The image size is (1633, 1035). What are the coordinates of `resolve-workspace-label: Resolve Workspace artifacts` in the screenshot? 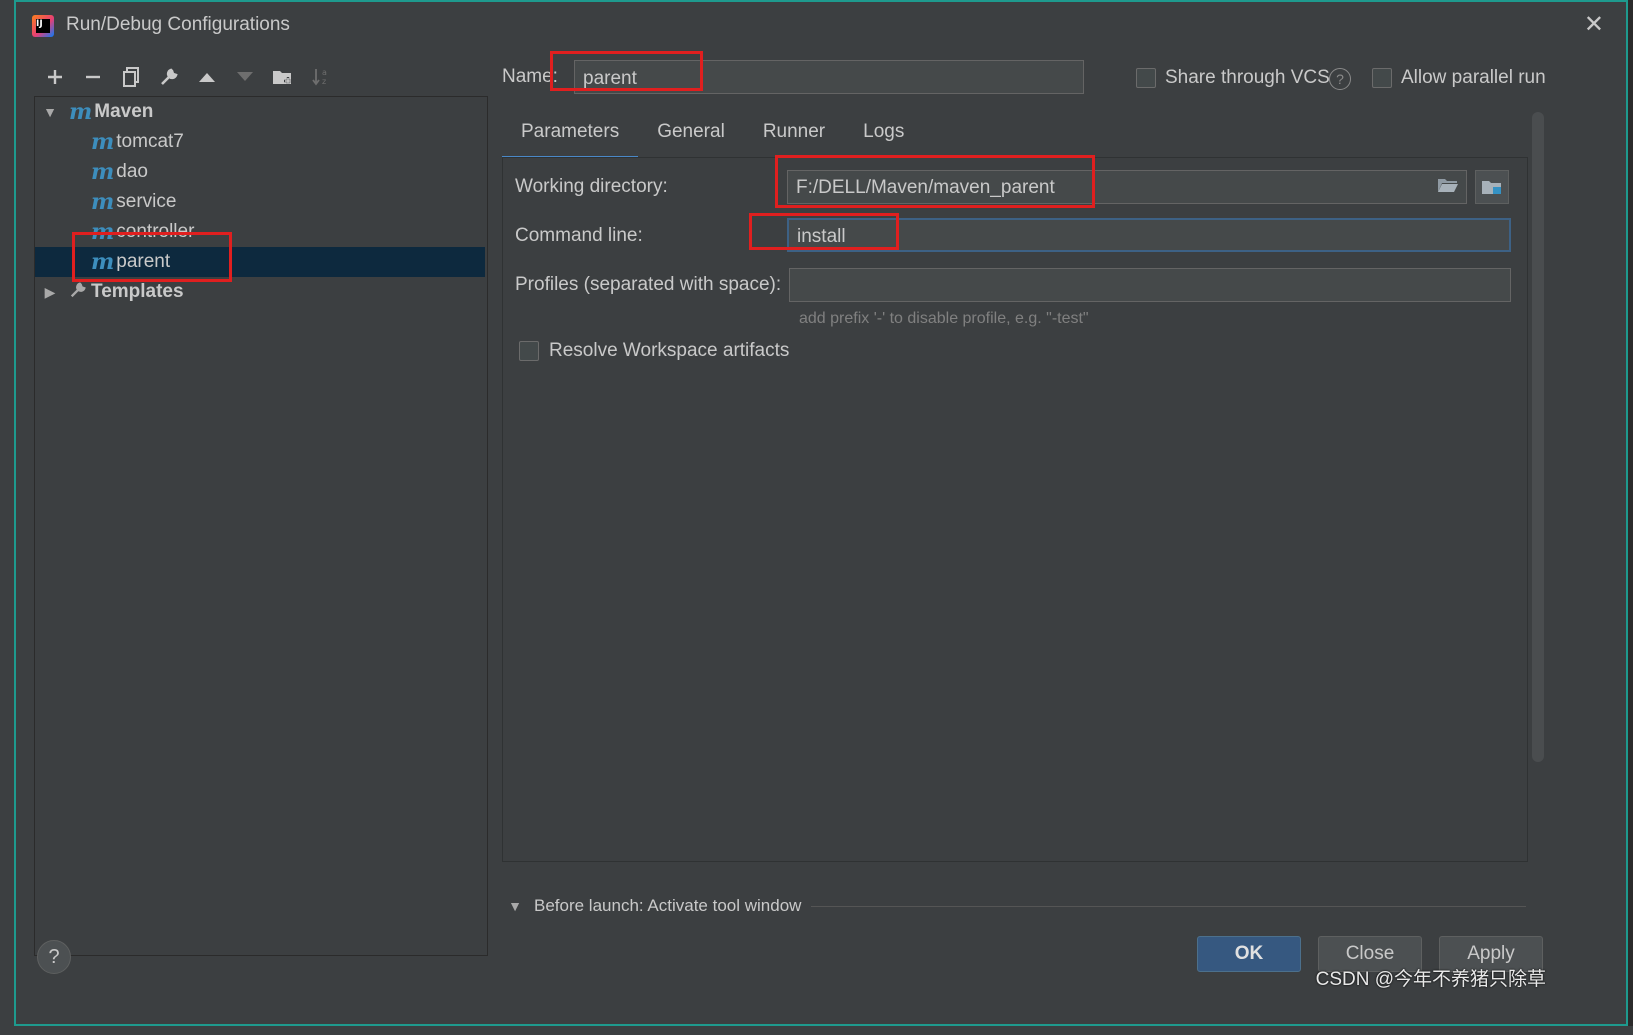 It's located at (669, 350).